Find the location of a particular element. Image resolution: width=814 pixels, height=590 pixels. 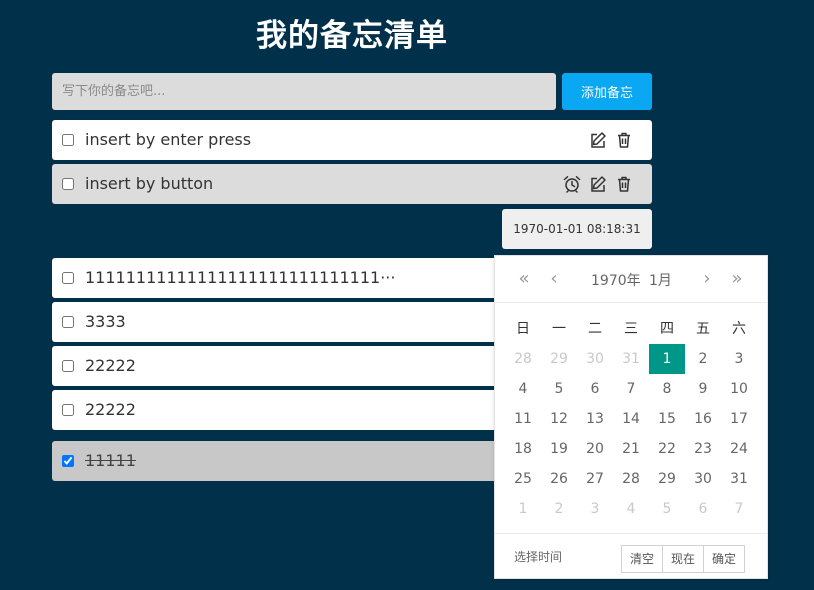

add-memo-row: 添加备忘 is located at coordinates (352, 91).